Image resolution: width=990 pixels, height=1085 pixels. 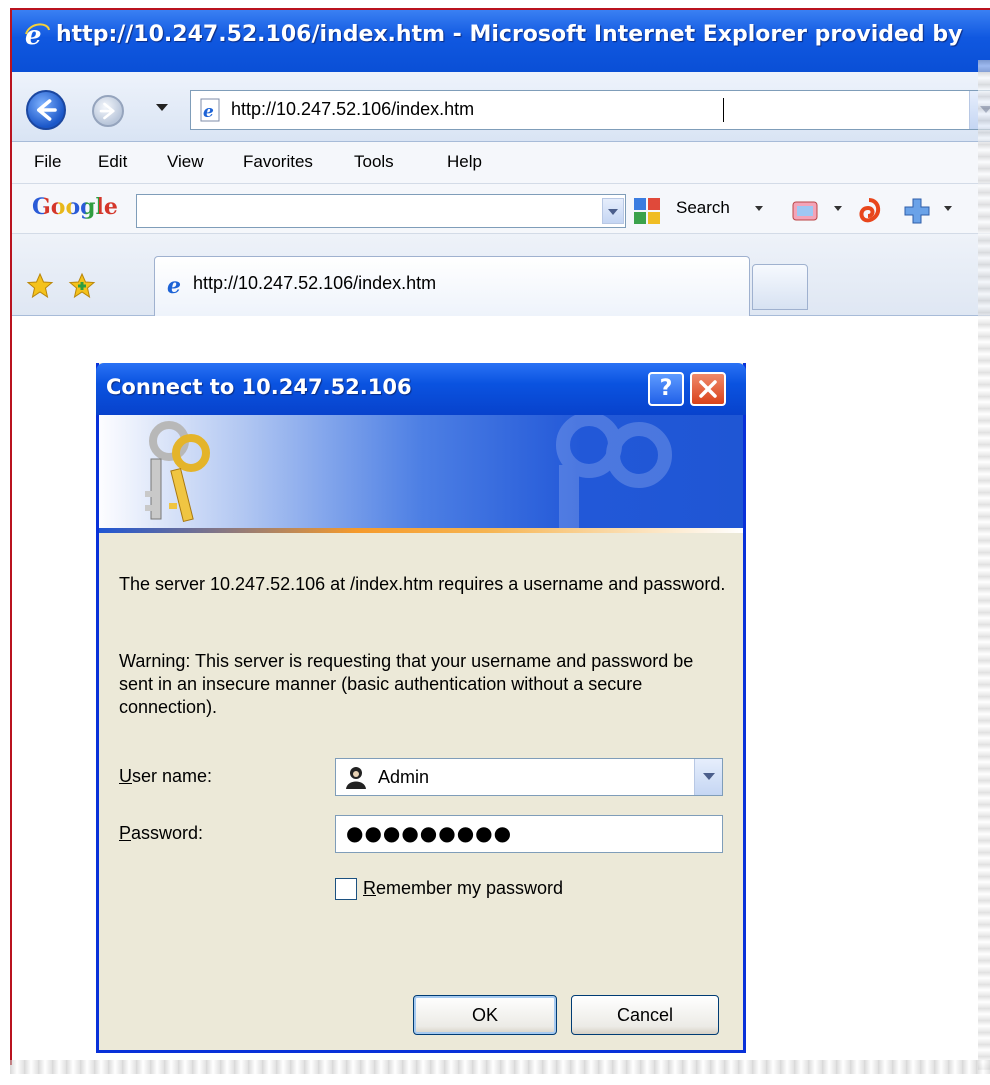 What do you see at coordinates (421, 389) in the screenshot?
I see `dialog-titlebar: Connect to 10.247.52.106 ?` at bounding box center [421, 389].